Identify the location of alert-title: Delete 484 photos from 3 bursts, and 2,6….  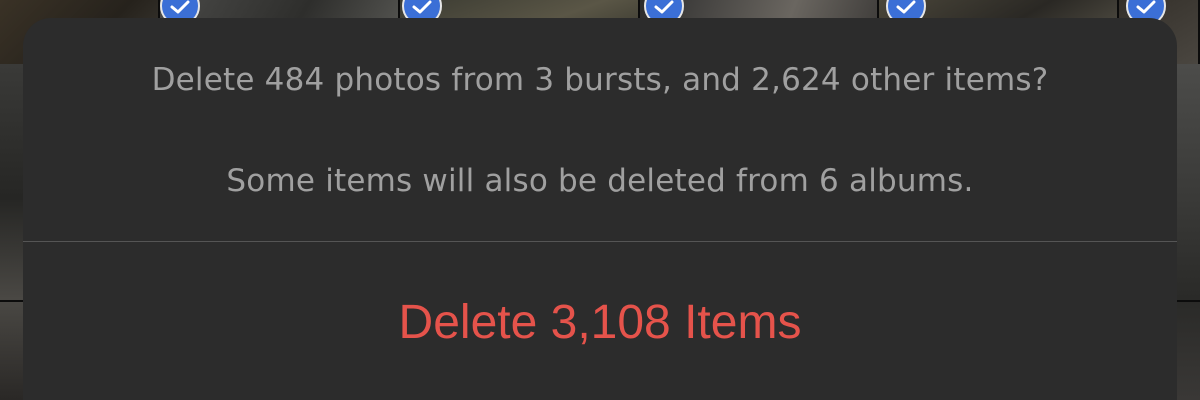
(600, 80).